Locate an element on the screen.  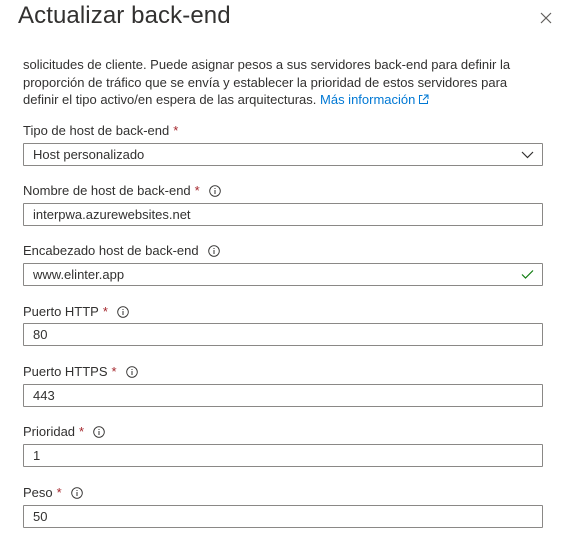
external-link-icon is located at coordinates (424, 99).